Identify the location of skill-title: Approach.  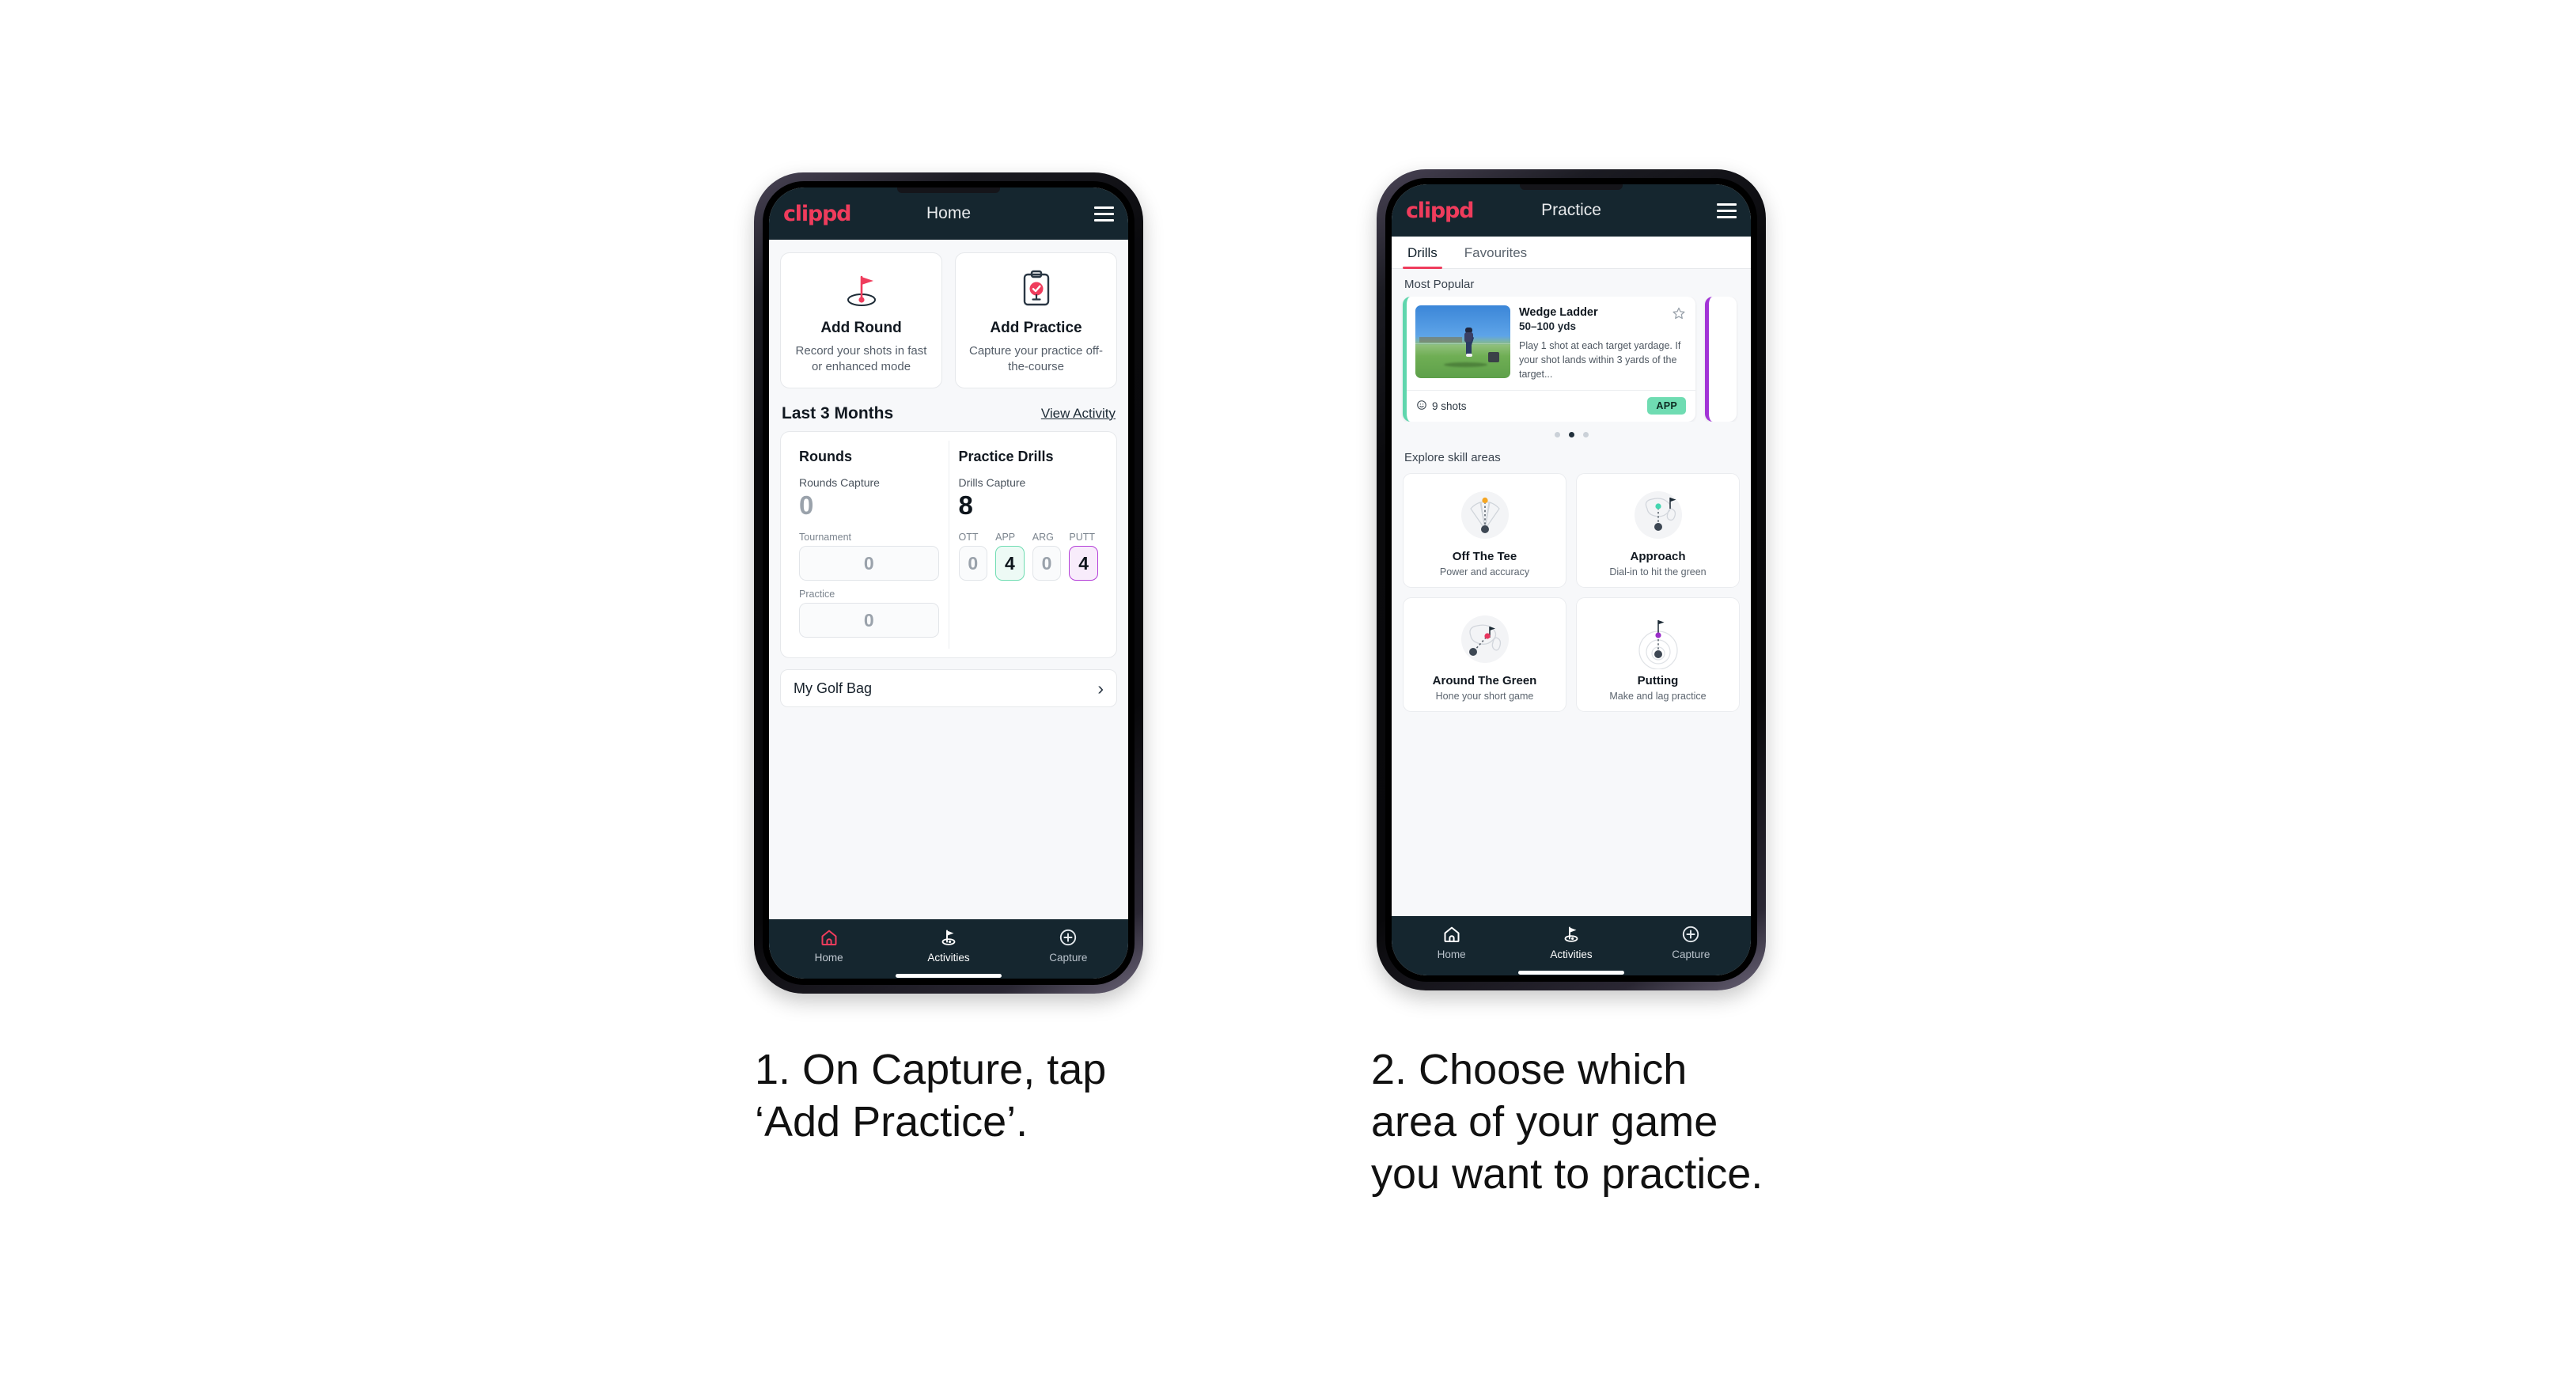
(1658, 557).